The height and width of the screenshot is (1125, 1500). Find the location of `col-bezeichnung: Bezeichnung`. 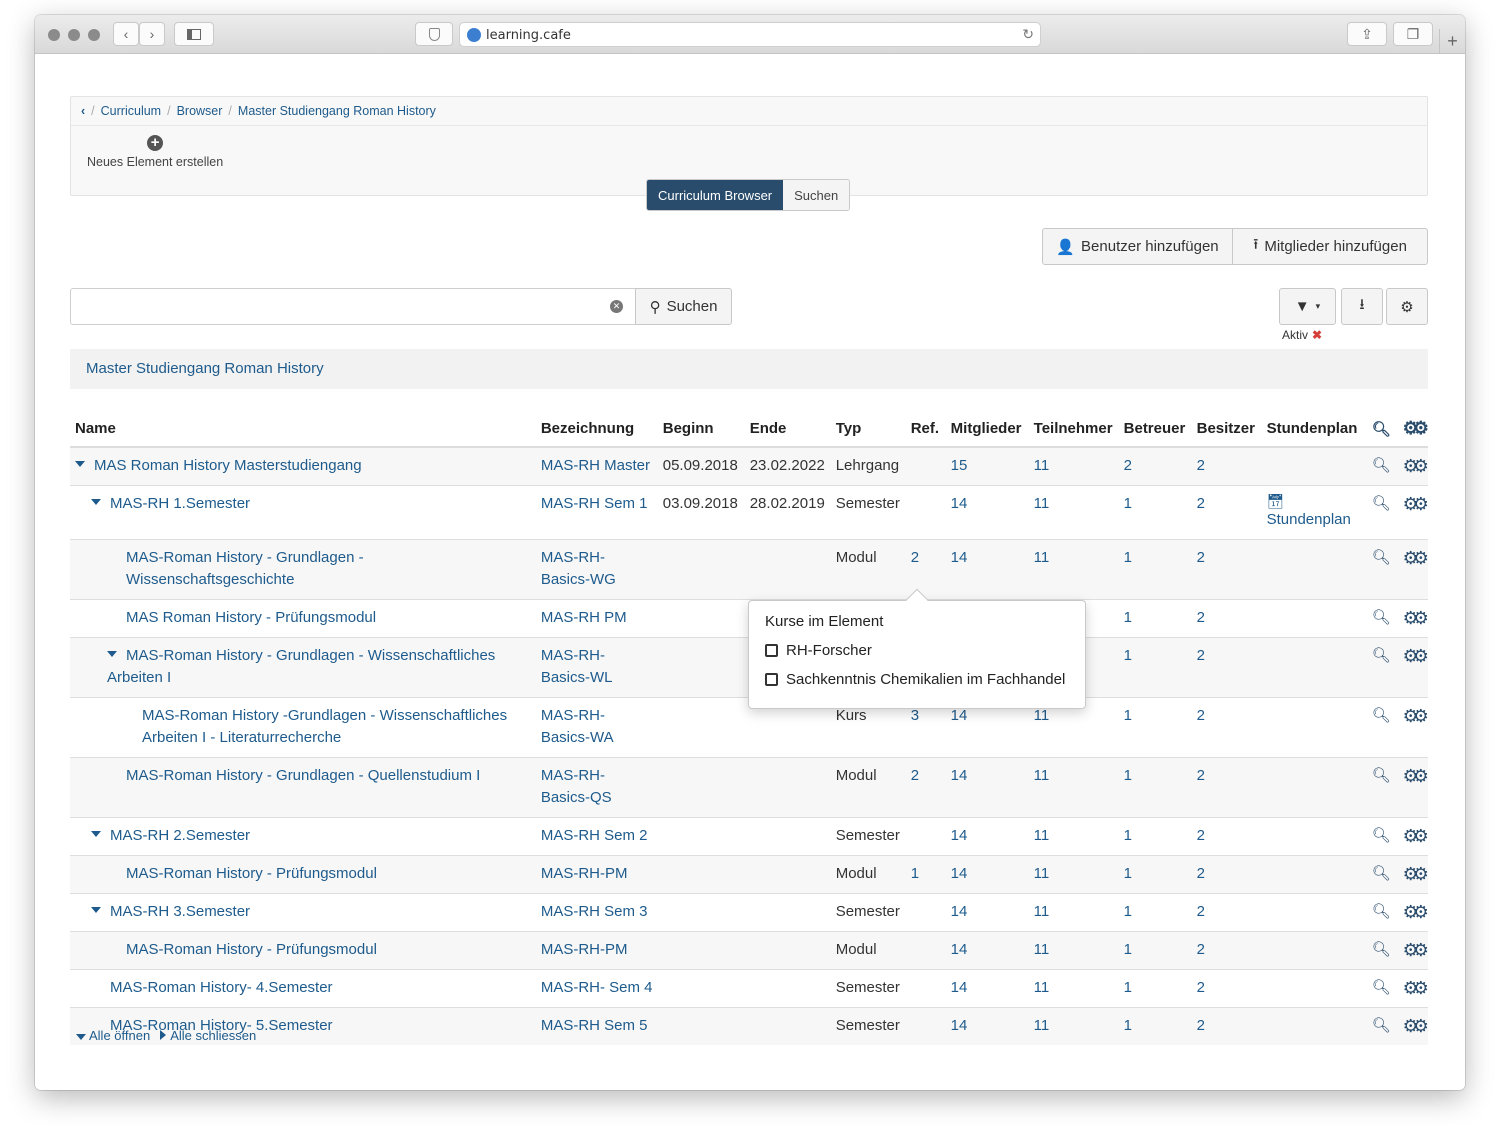

col-bezeichnung: Bezeichnung is located at coordinates (596, 429).